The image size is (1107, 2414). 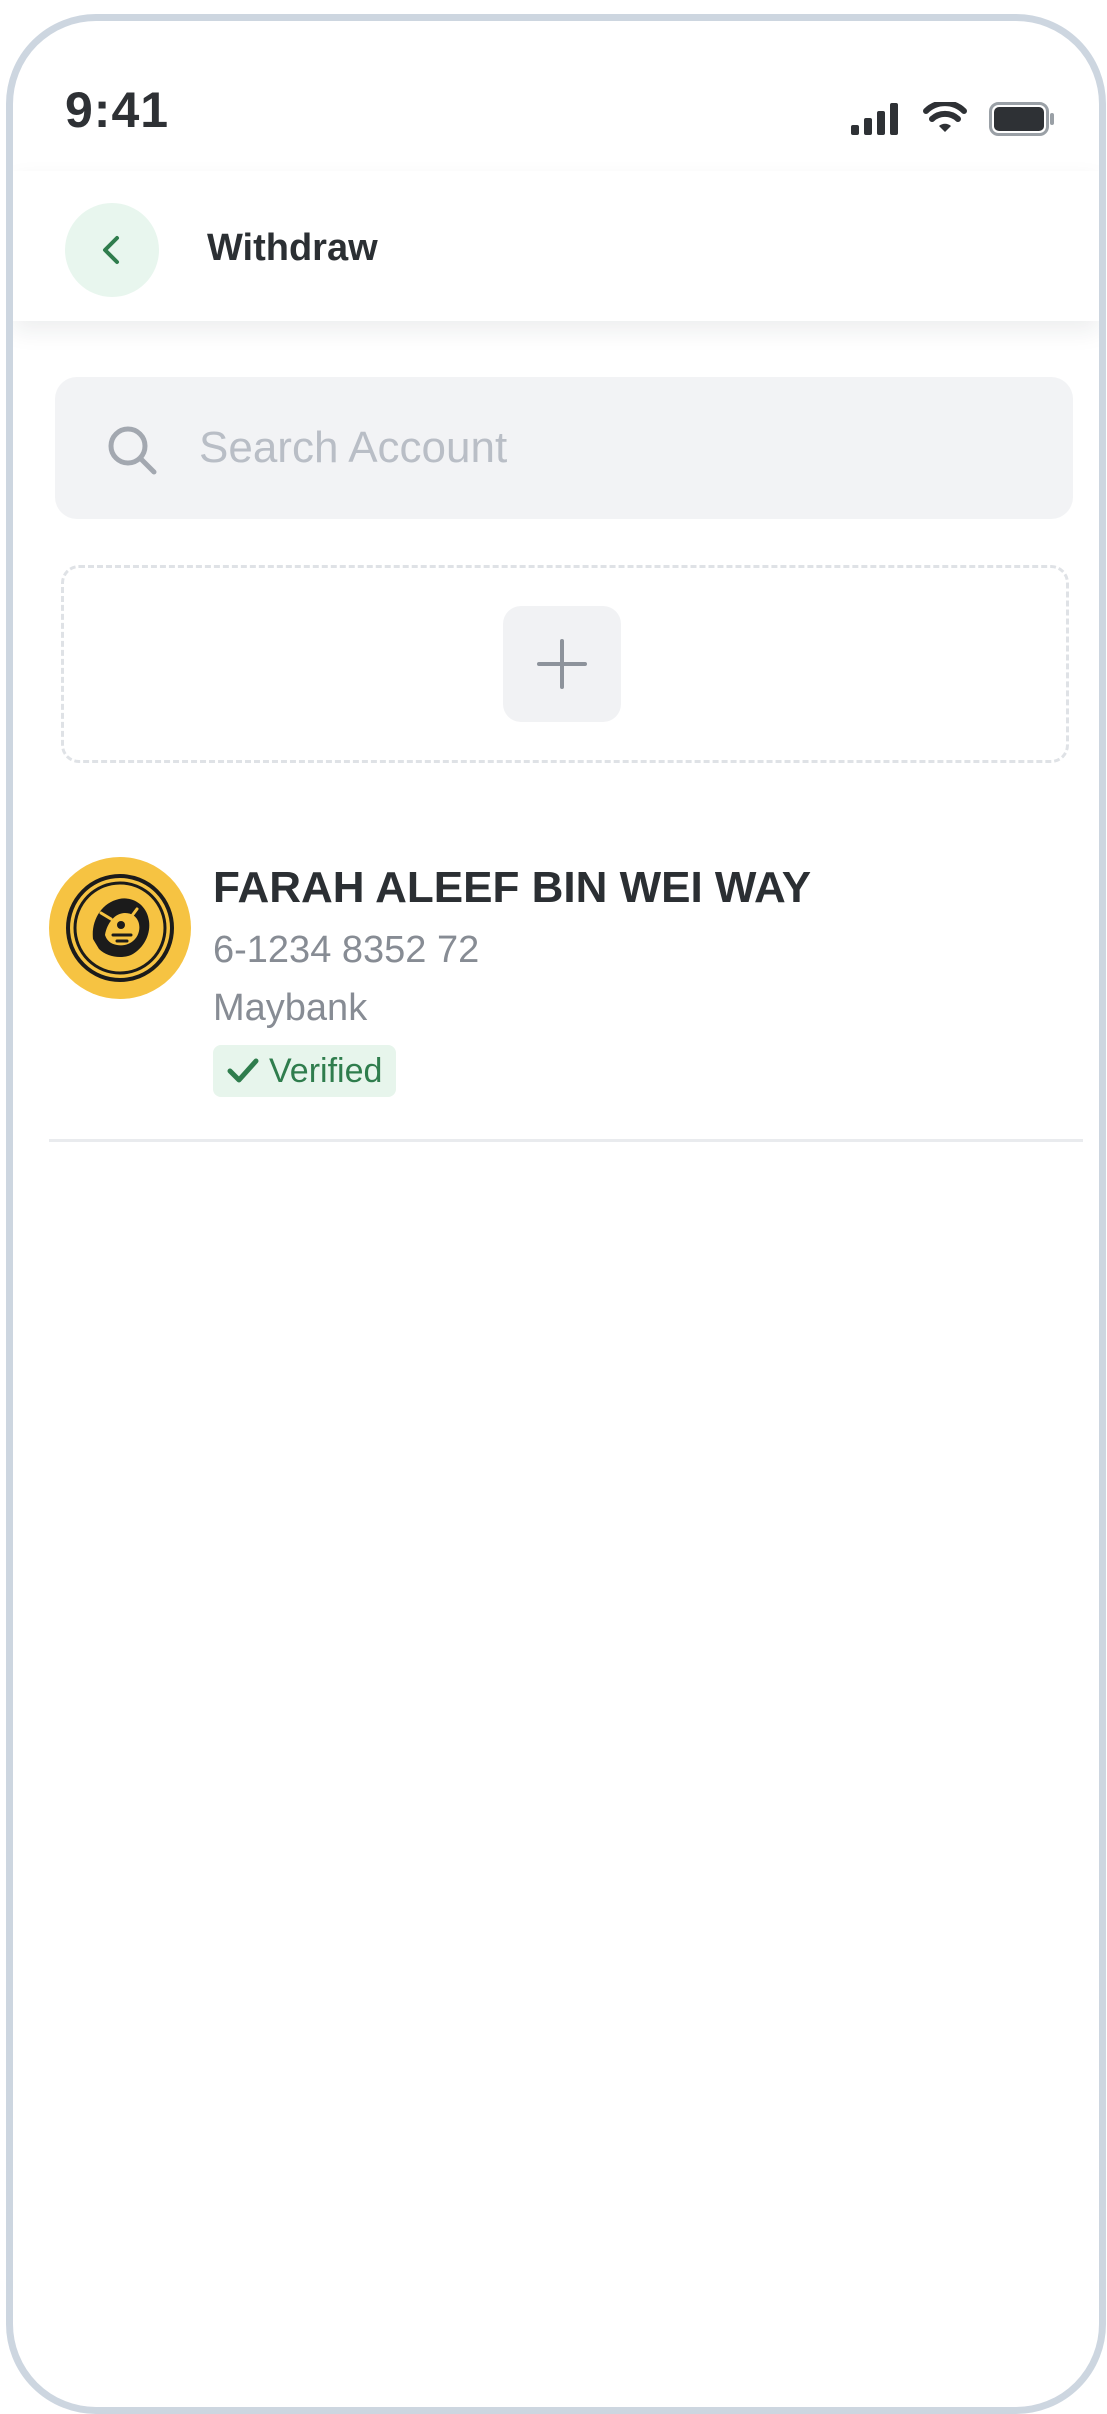 I want to click on status-icons, so click(x=953, y=119).